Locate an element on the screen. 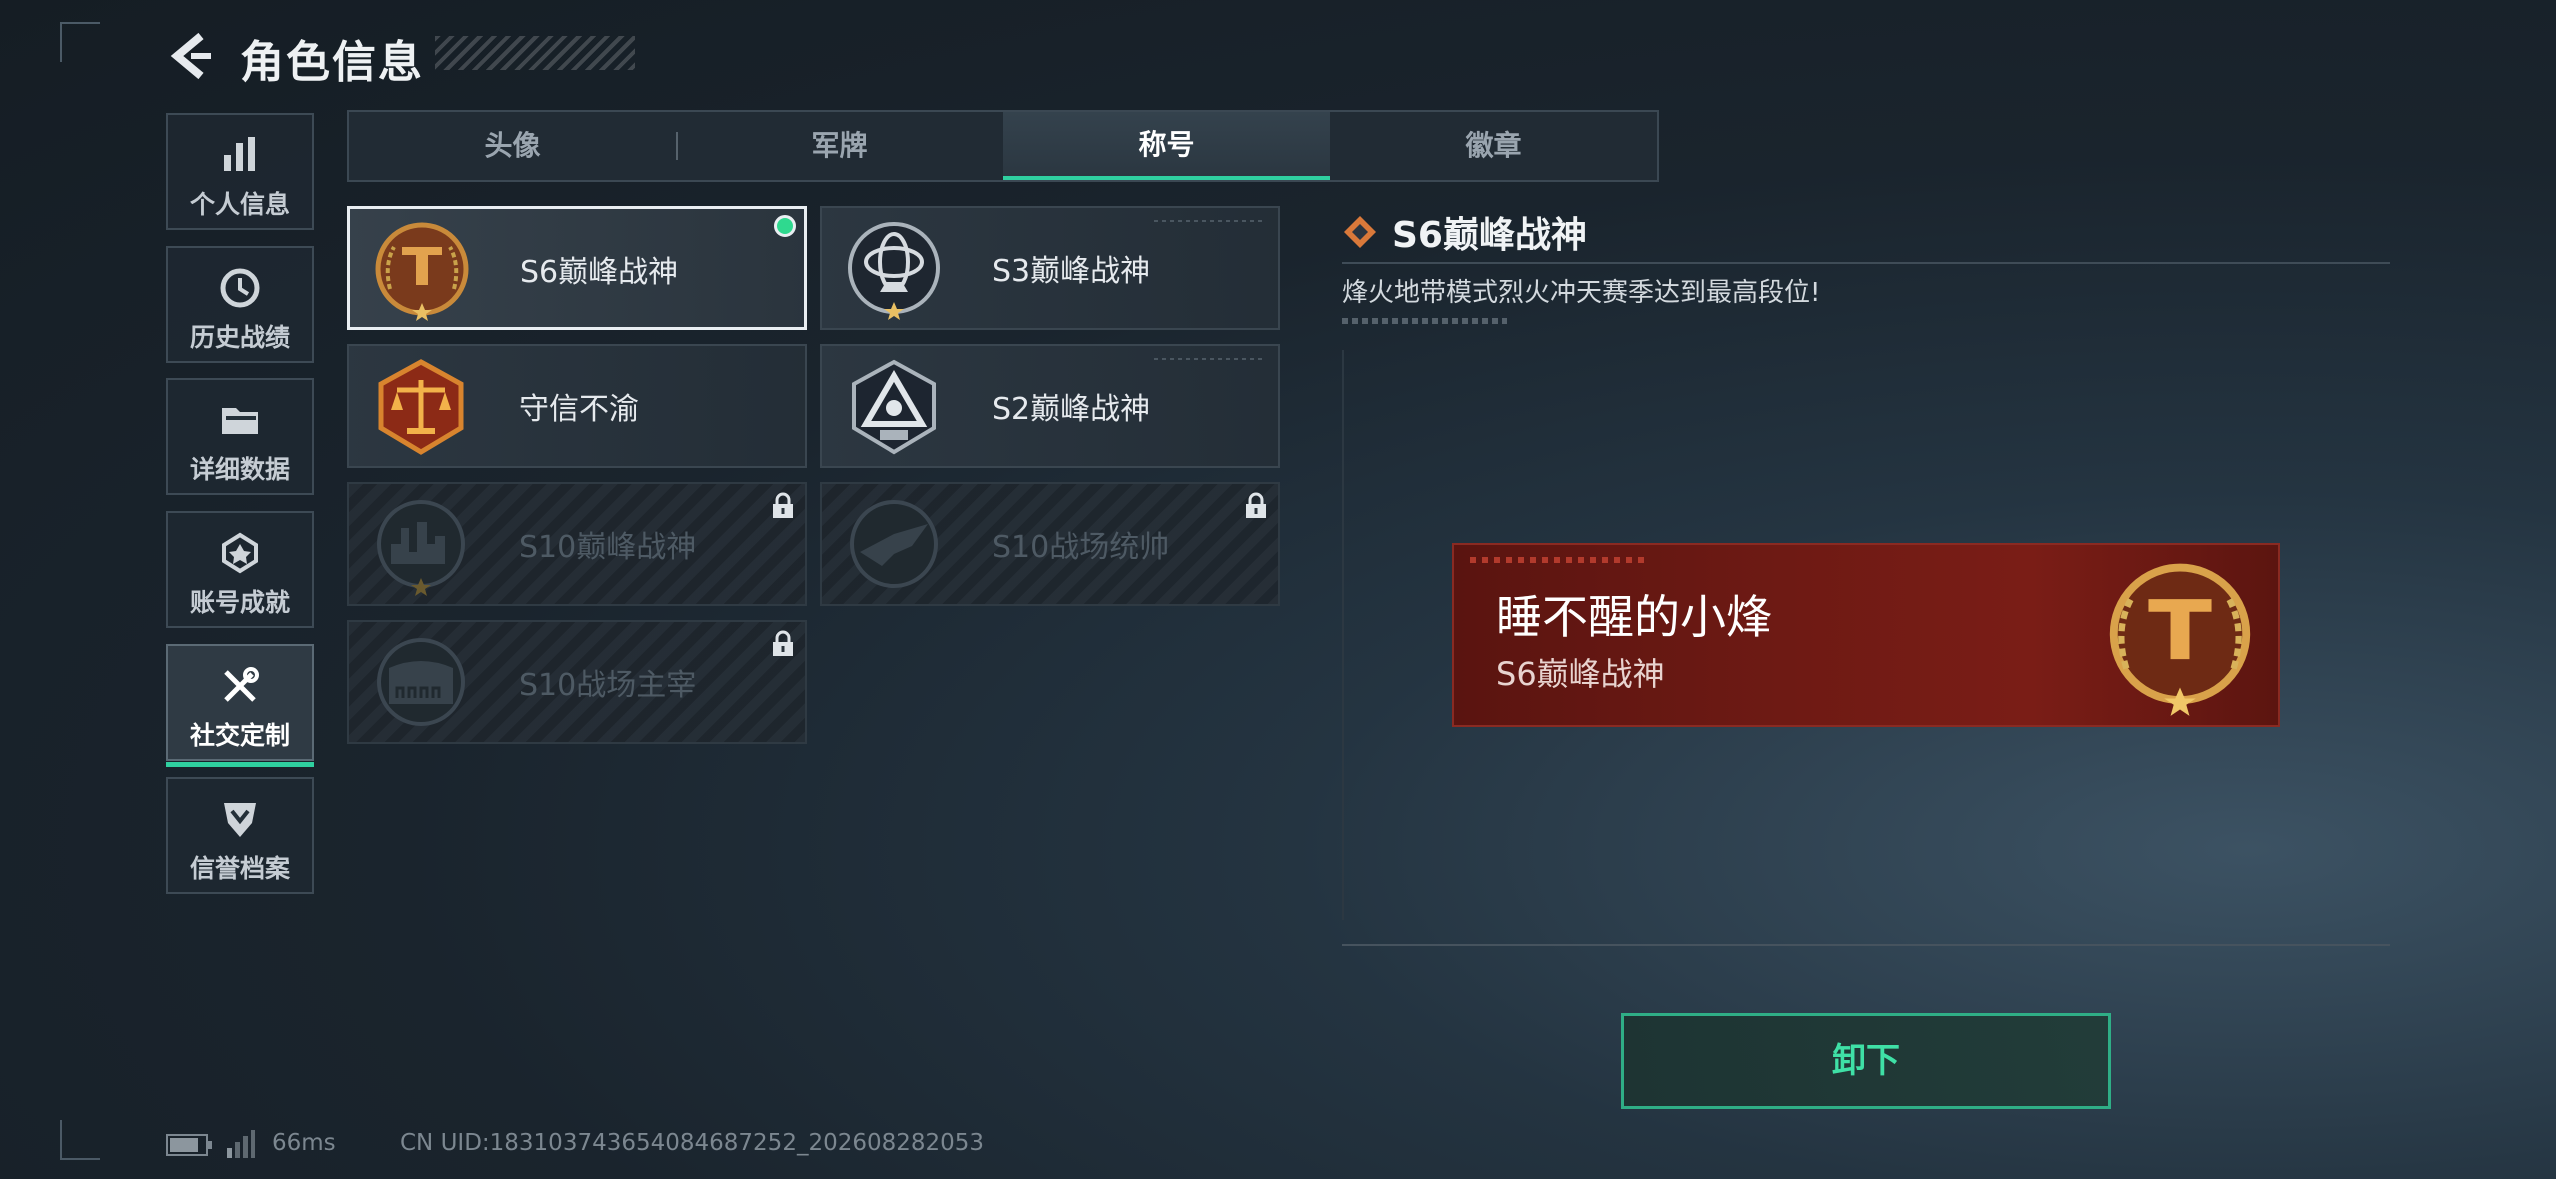 The image size is (2556, 1179). sidebar-item-credit-record: 信誉档案 is located at coordinates (240, 835).